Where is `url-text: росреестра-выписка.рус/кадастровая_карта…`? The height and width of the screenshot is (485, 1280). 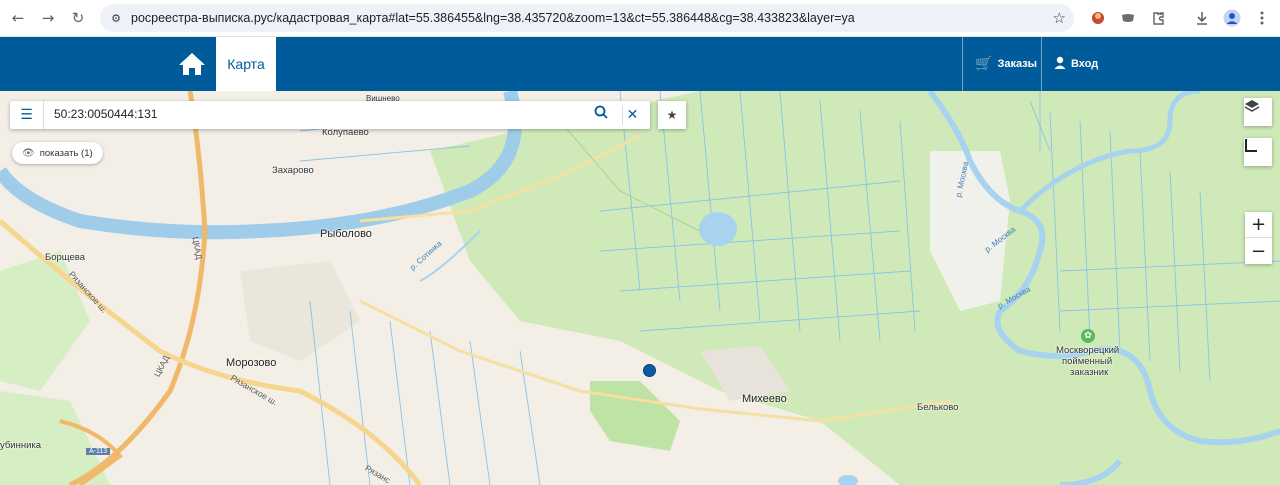
url-text: росреестра-выписка.рус/кадастровая_карта… is located at coordinates (493, 18).